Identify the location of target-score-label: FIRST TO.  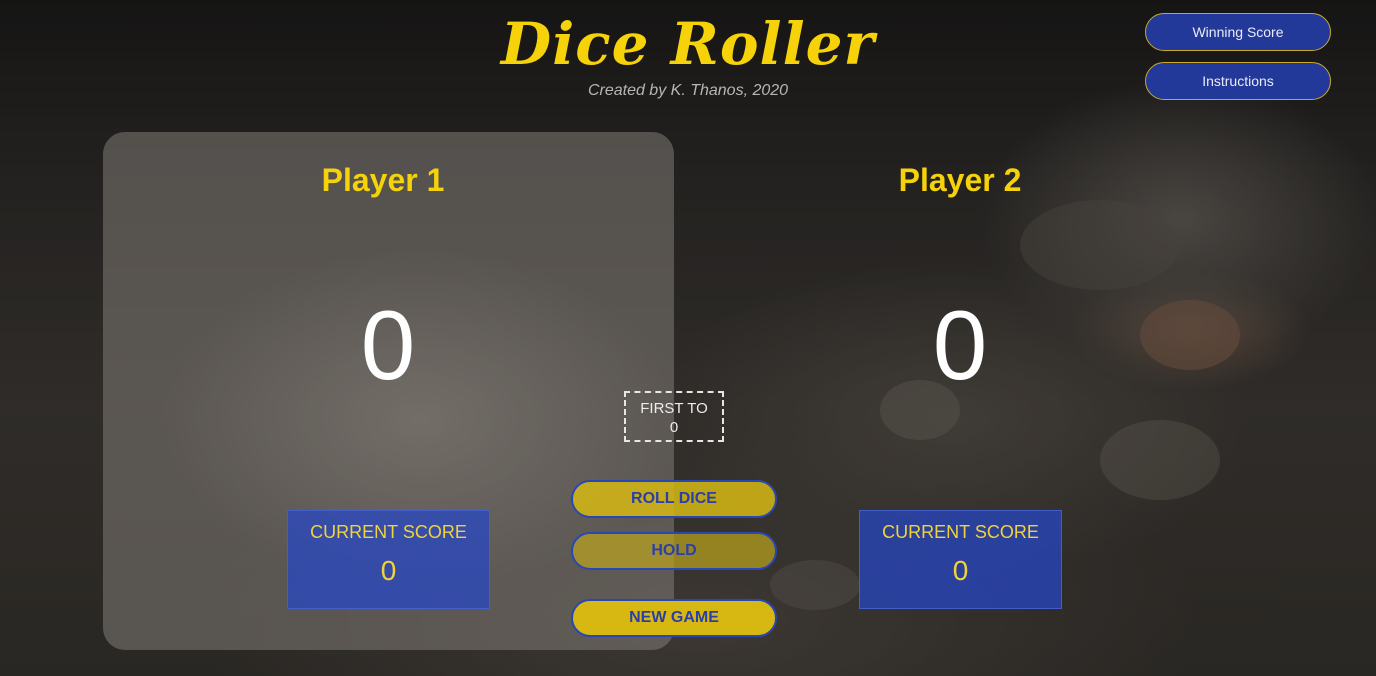
(674, 408).